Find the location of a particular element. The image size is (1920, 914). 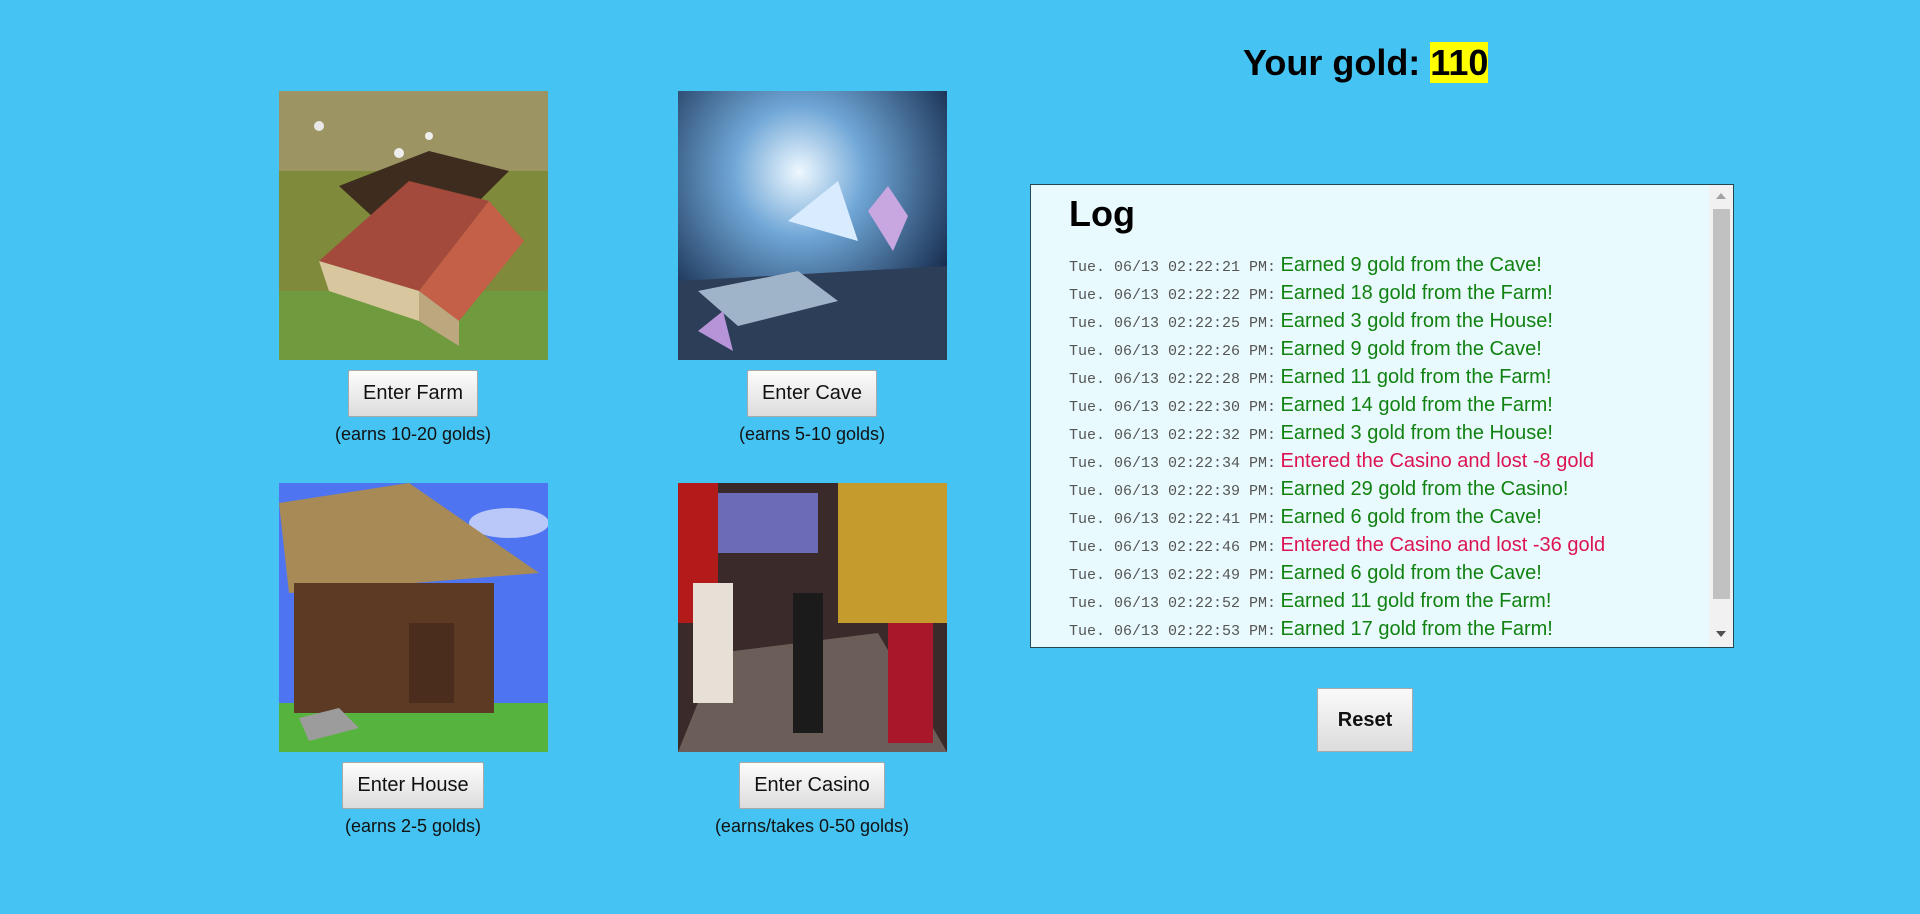

enter-cave-button: Enter Cave is located at coordinates (812, 393).